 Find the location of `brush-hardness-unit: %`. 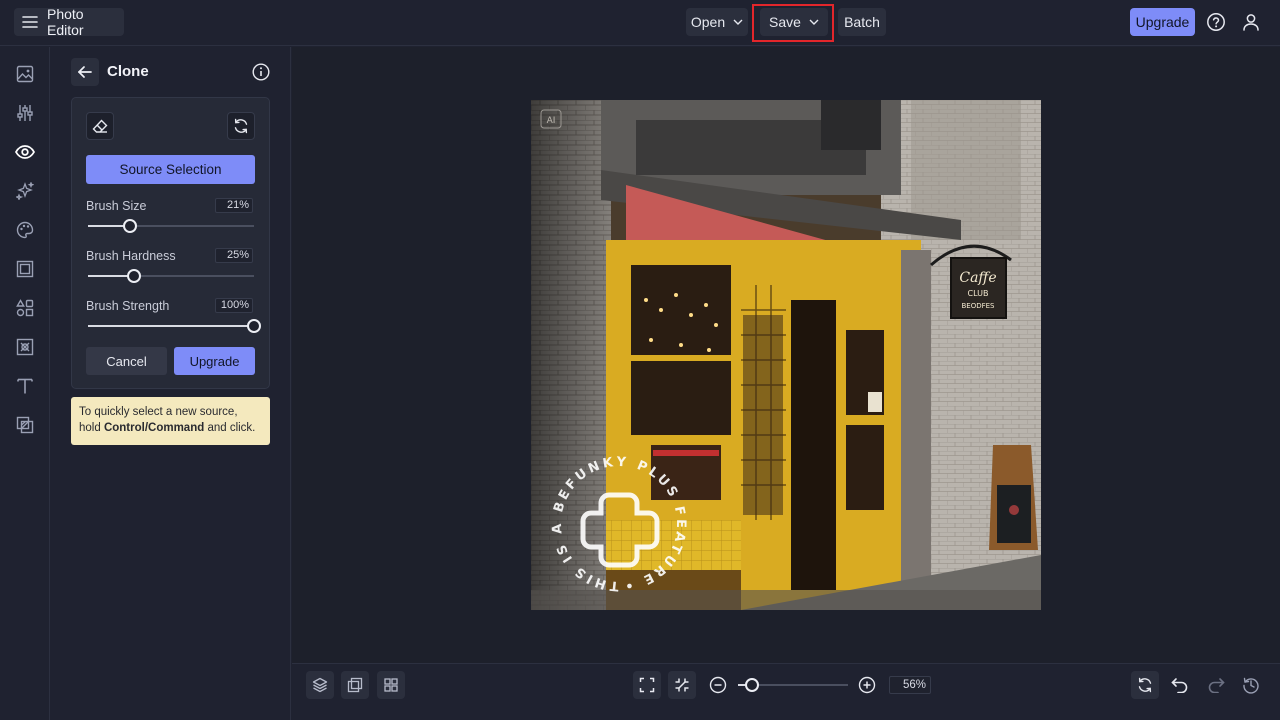

brush-hardness-unit: % is located at coordinates (244, 255).